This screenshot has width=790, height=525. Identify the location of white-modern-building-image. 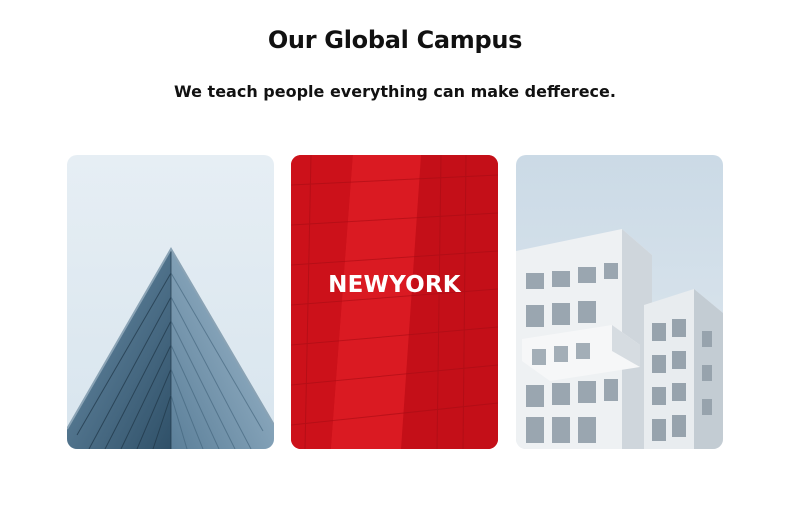
(619, 302).